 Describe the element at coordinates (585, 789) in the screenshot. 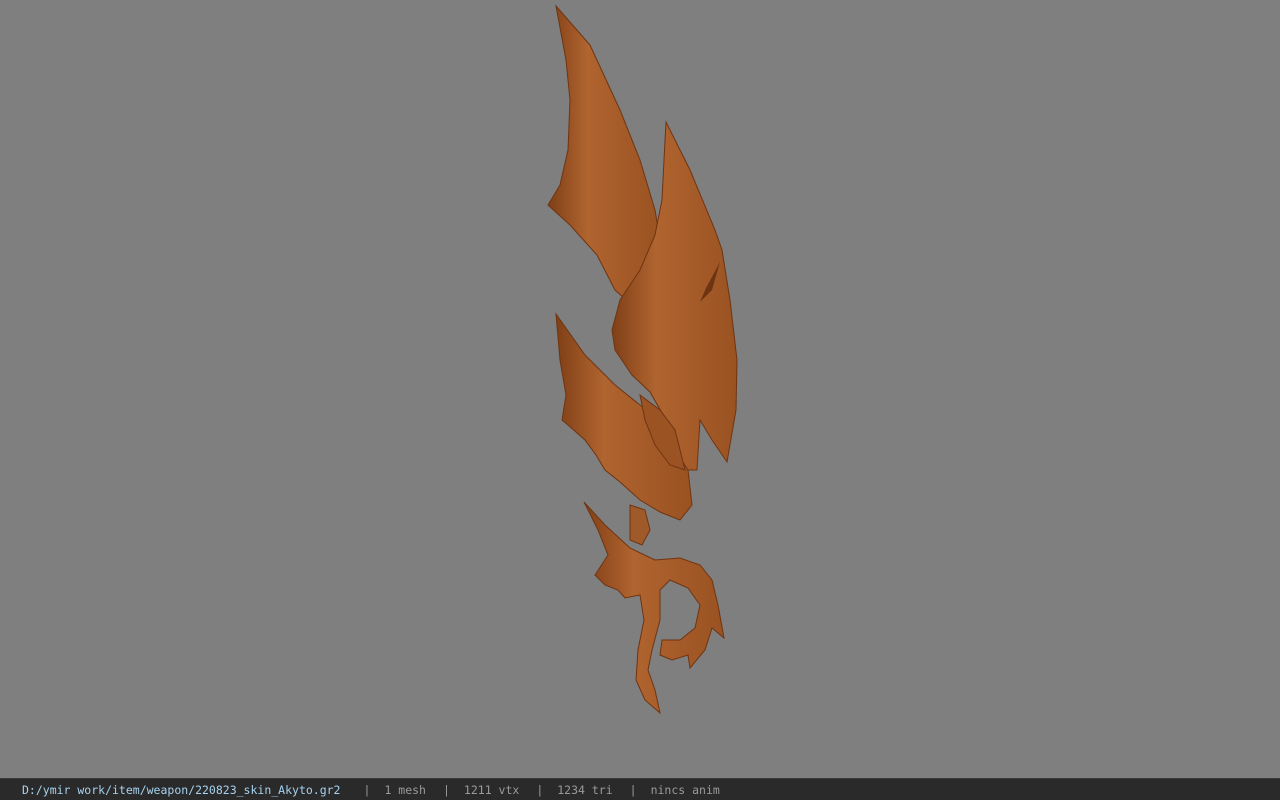

I see `triangle-count-label: 1234 tri` at that location.